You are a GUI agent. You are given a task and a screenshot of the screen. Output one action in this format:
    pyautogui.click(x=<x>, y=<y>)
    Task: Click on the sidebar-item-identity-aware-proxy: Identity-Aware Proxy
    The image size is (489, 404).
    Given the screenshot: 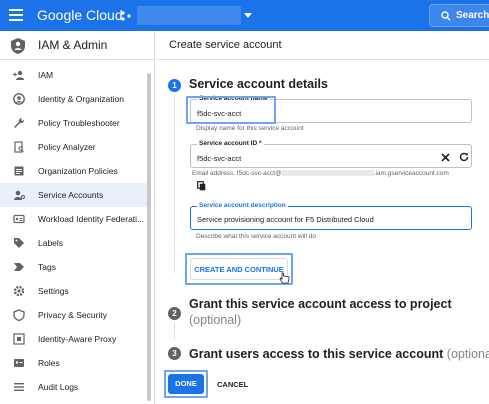 What is the action you would take?
    pyautogui.click(x=75, y=339)
    